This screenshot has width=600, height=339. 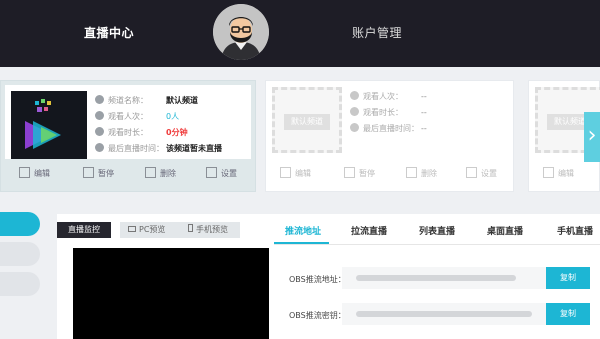 I want to click on chevron-right-icon: ›, so click(x=592, y=137).